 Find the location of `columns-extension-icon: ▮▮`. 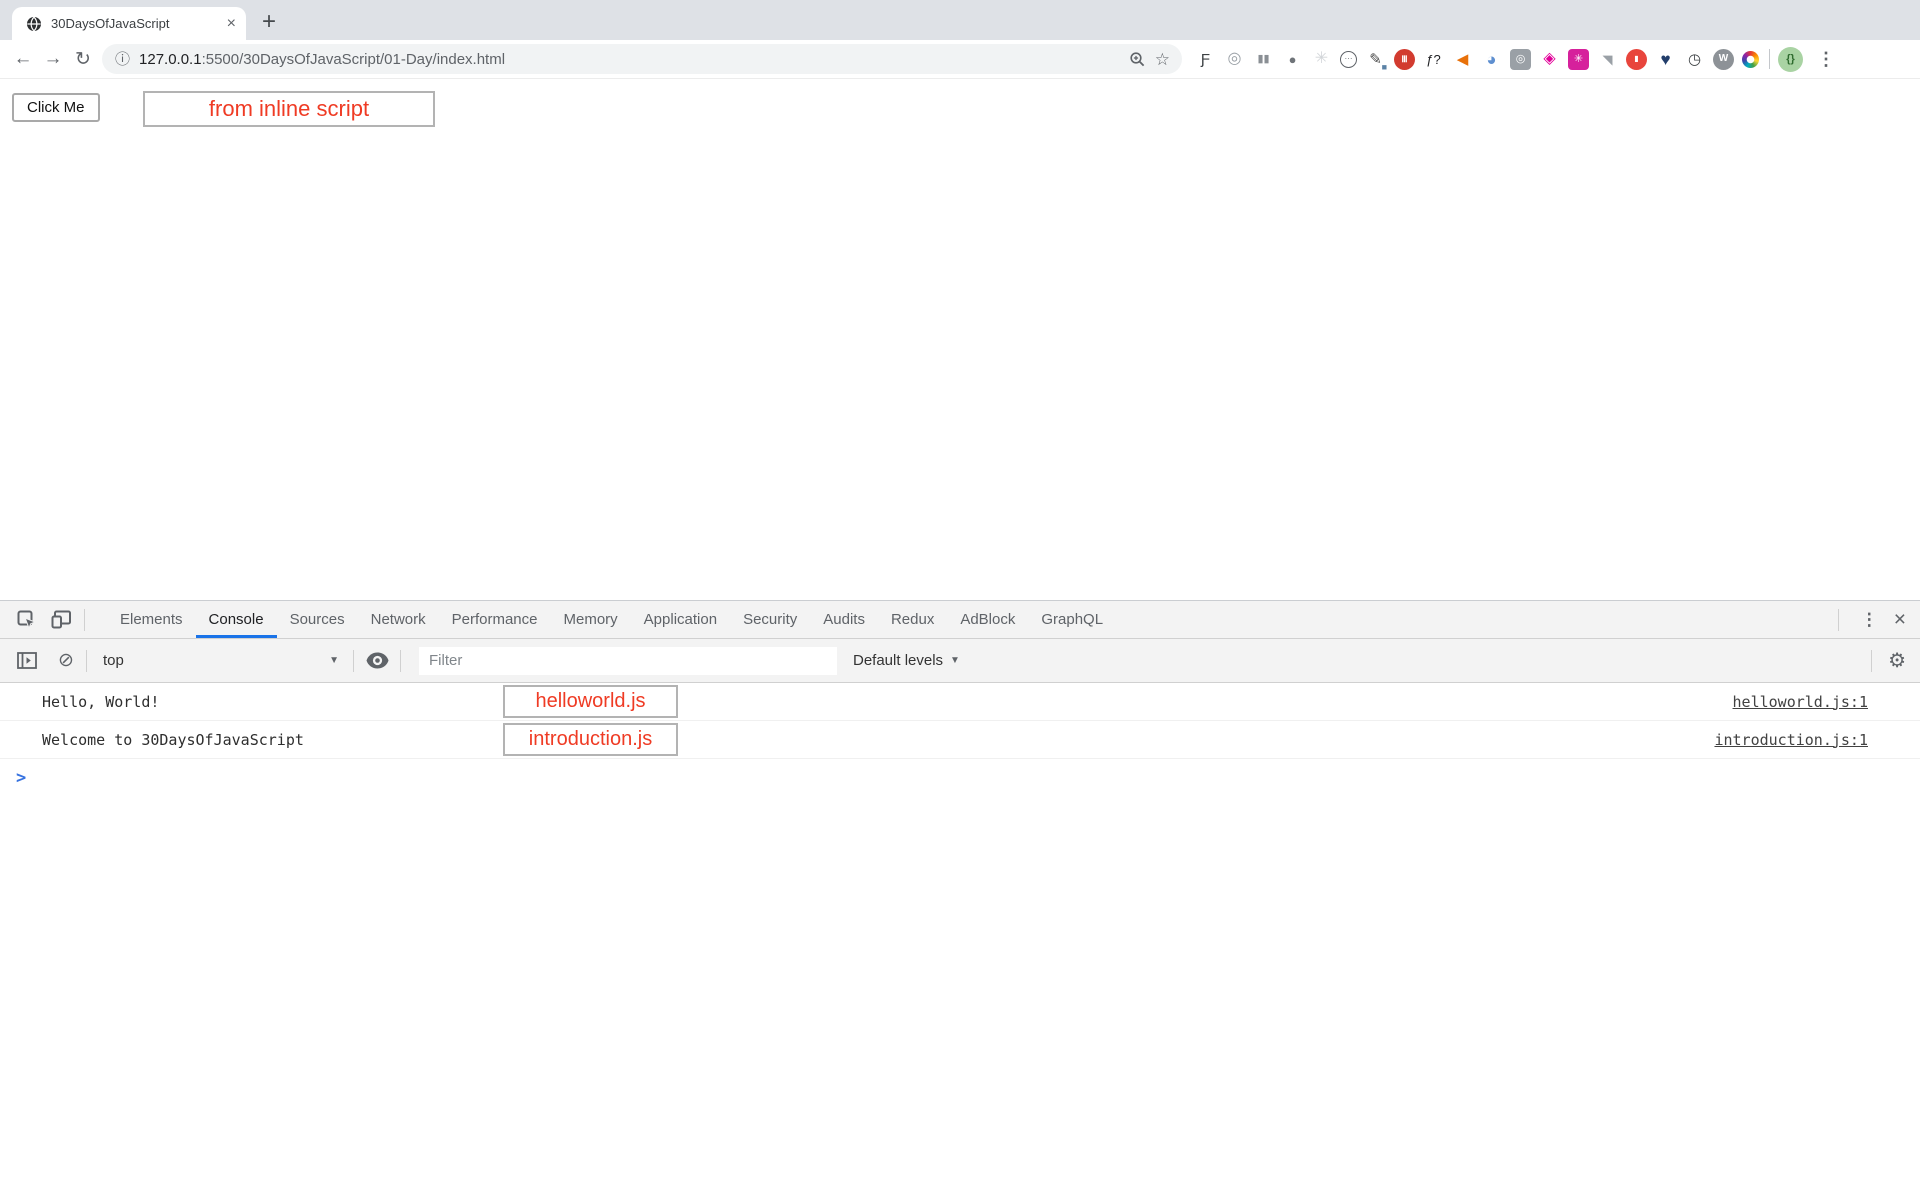

columns-extension-icon: ▮▮ is located at coordinates (1263, 59).